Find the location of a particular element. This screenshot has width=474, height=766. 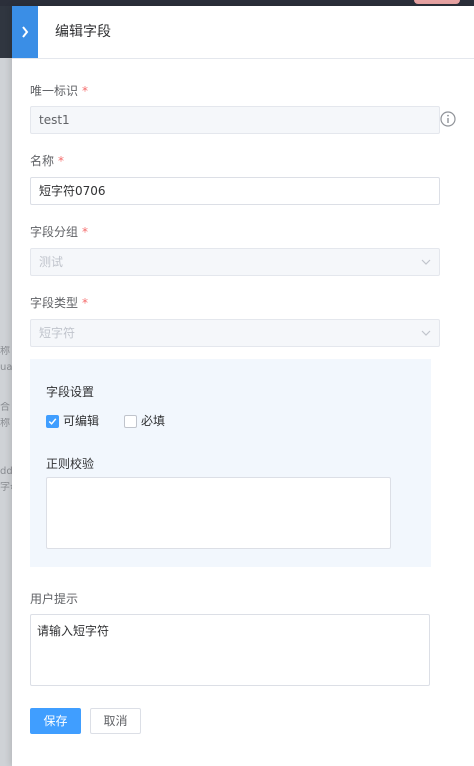

id-input: test1 is located at coordinates (235, 120).